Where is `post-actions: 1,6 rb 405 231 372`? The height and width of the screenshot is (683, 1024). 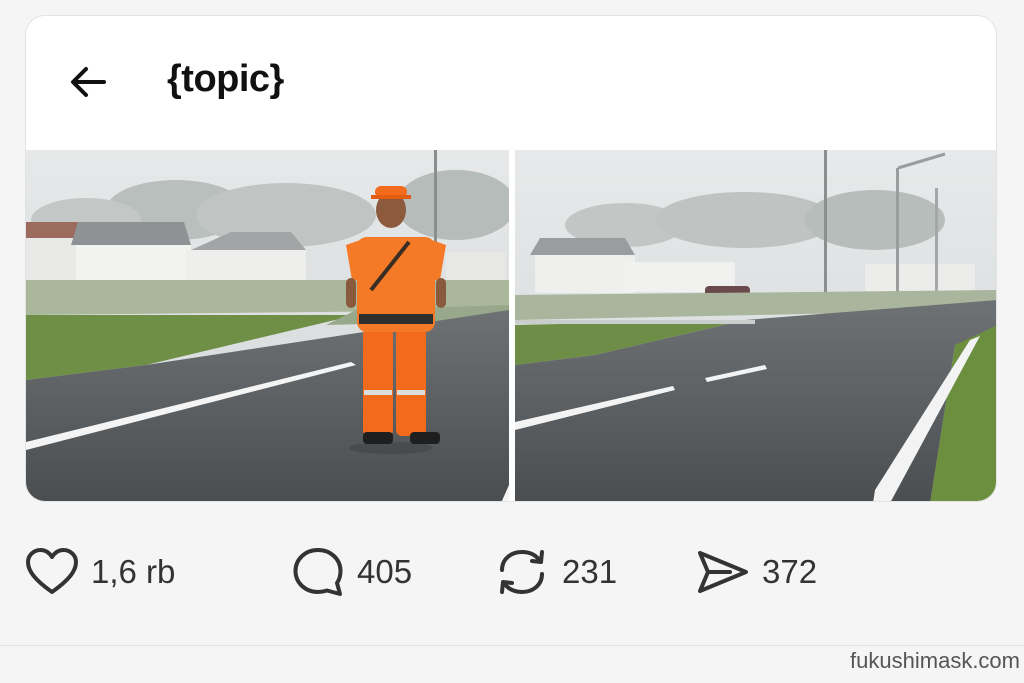 post-actions: 1,6 rb 405 231 372 is located at coordinates (512, 572).